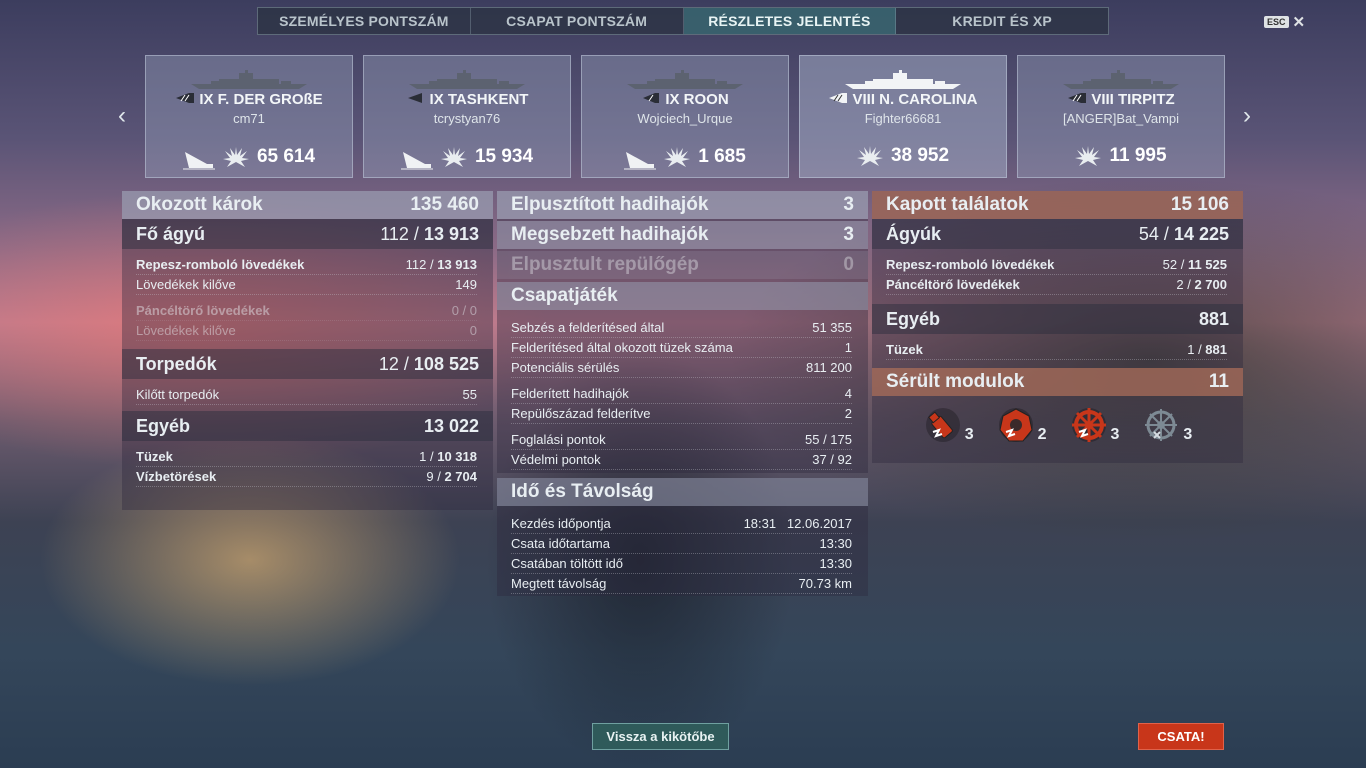  Describe the element at coordinates (567, 563) in the screenshot. I see `row-label: Csatában töltött idő` at that location.